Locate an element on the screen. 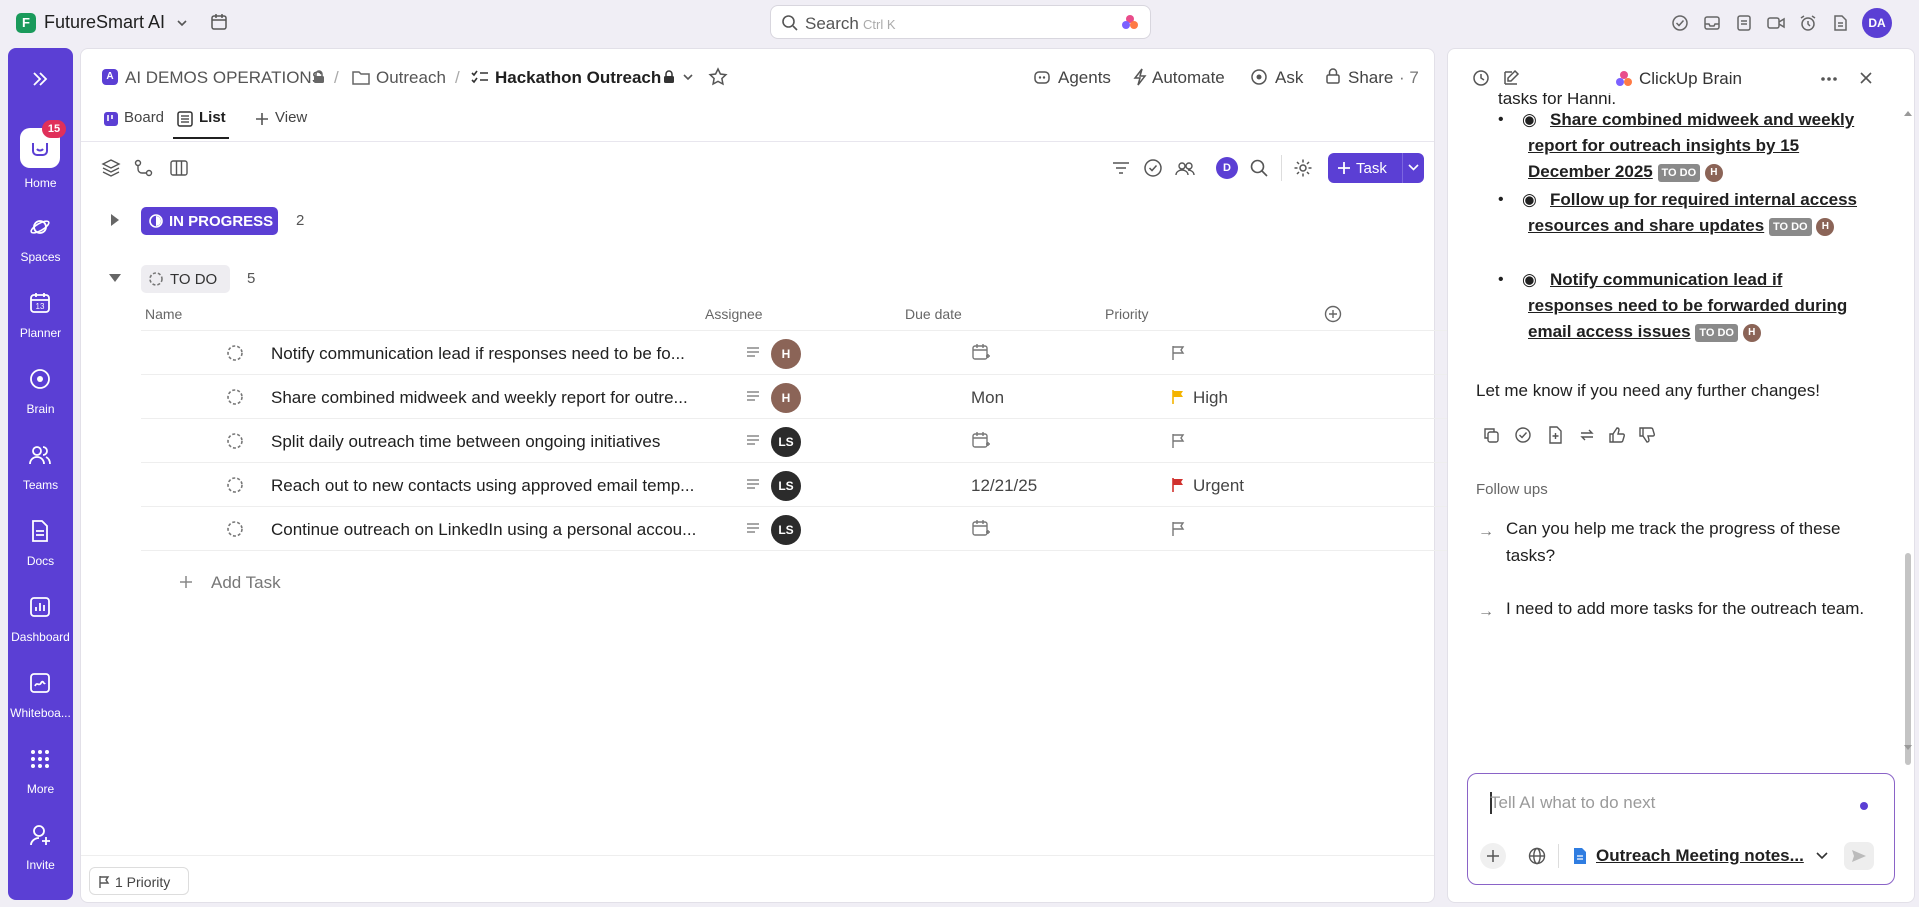 The height and width of the screenshot is (907, 1919). assignees-icon is located at coordinates (1185, 168).